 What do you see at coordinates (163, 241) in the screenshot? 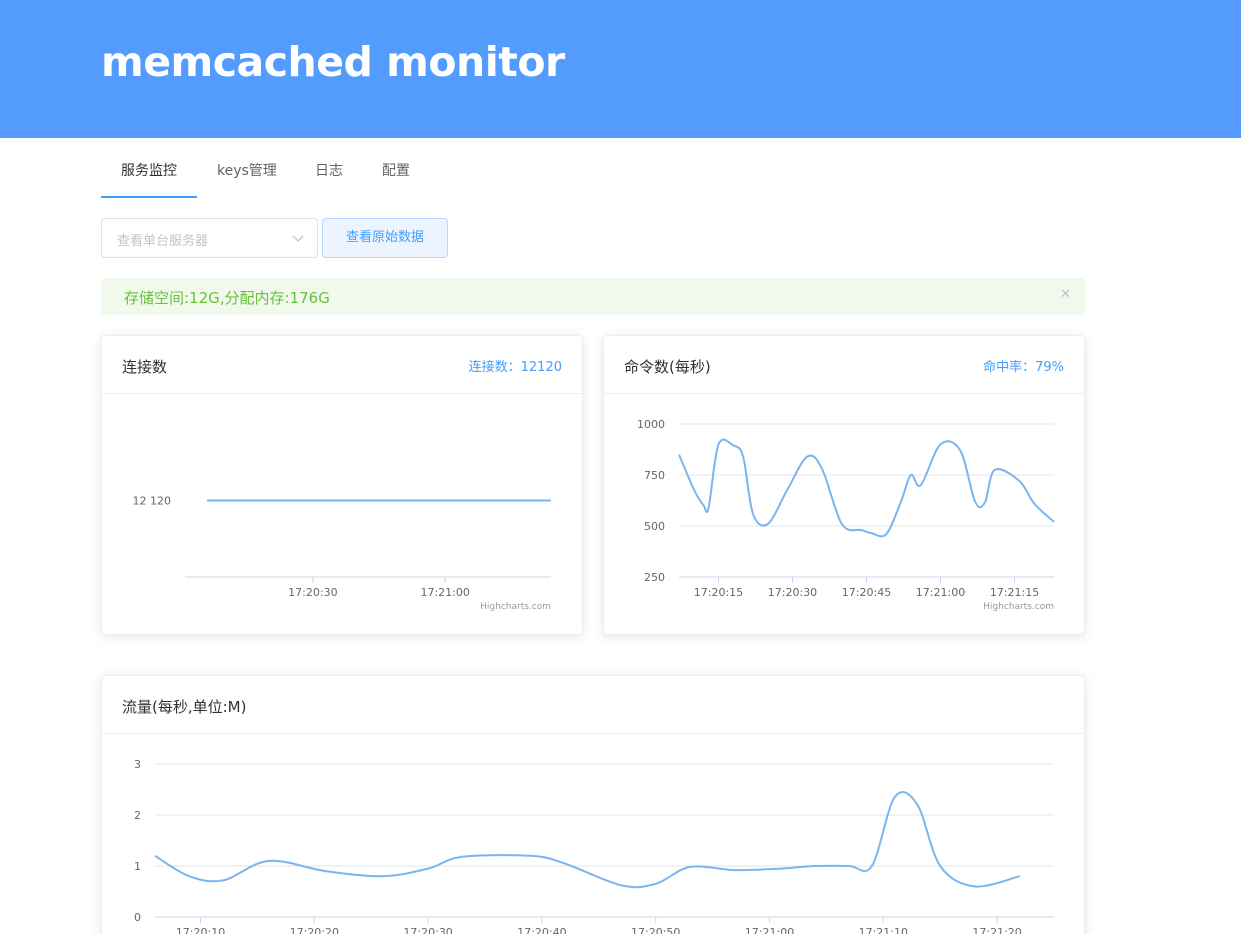
I see `server-select-placeholder: 查看单台服务器` at bounding box center [163, 241].